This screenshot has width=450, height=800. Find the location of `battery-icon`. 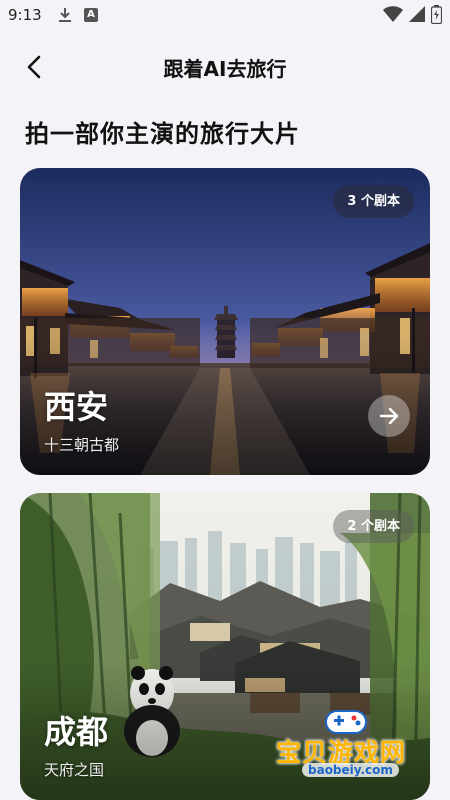

battery-icon is located at coordinates (436, 14).